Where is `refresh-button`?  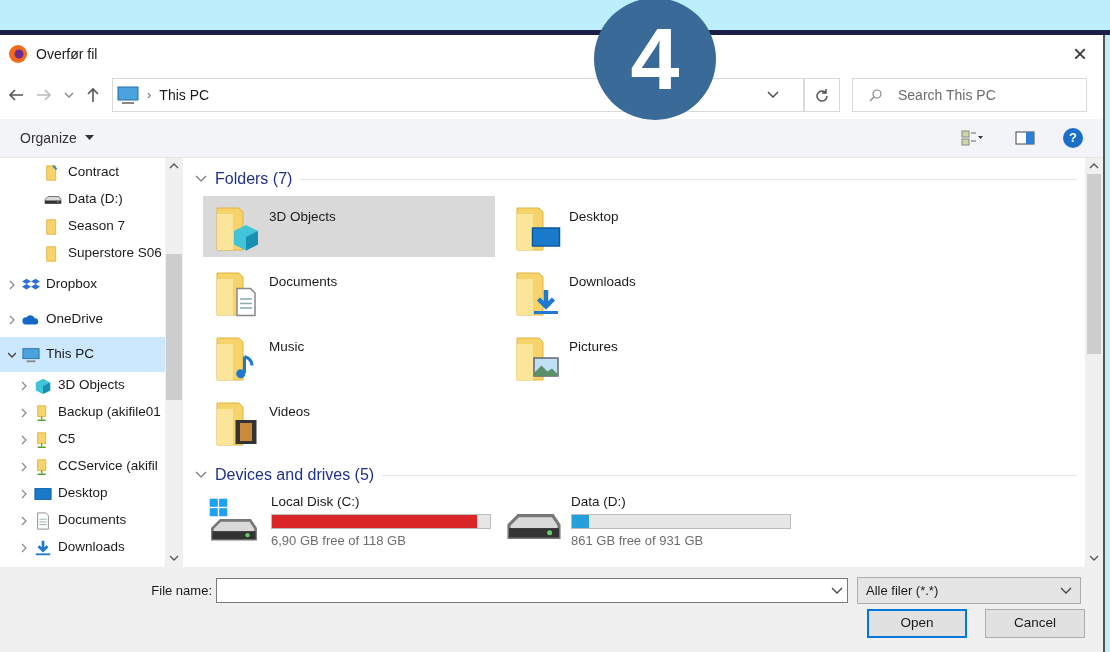
refresh-button is located at coordinates (822, 95).